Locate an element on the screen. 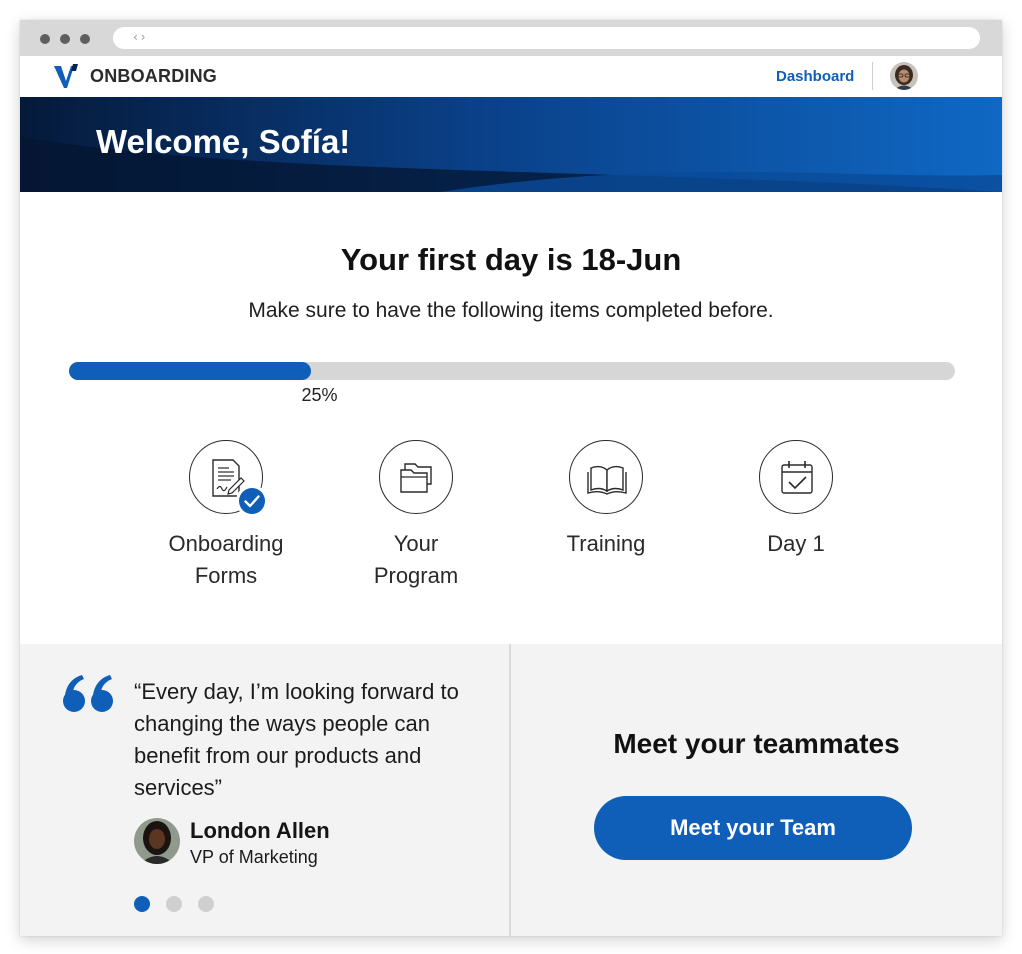  calendar-check-icon is located at coordinates (797, 477).